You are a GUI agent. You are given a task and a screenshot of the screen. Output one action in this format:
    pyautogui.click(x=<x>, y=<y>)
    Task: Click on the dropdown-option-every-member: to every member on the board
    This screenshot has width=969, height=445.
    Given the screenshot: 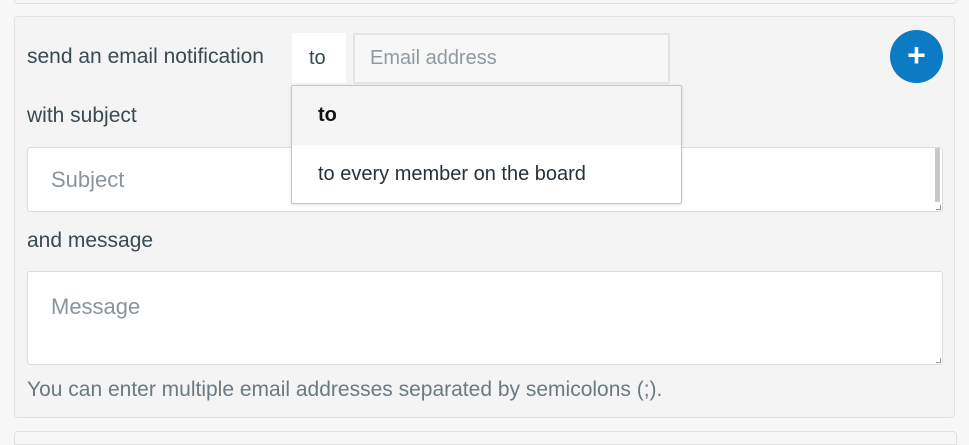 What is the action you would take?
    pyautogui.click(x=486, y=174)
    